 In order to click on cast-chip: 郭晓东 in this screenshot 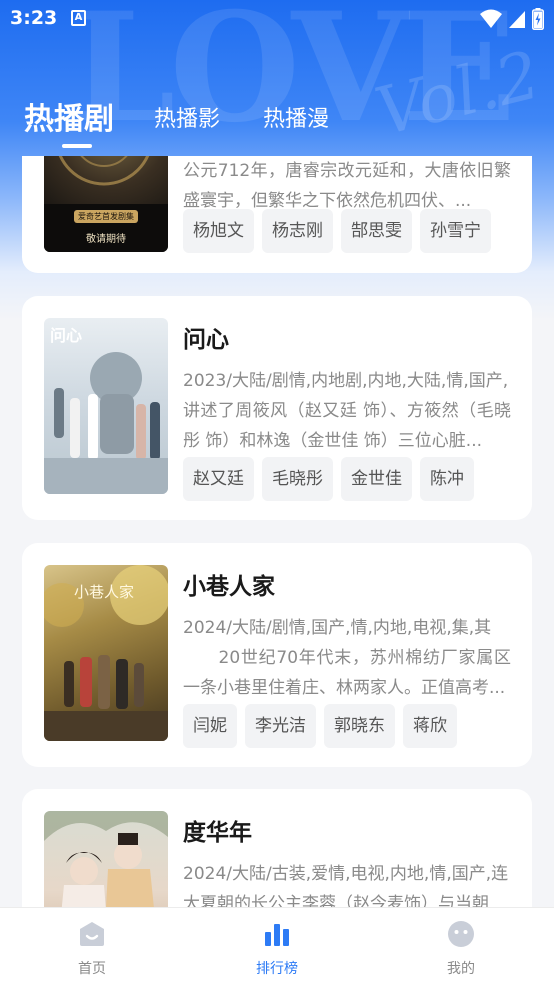, I will do `click(359, 726)`.